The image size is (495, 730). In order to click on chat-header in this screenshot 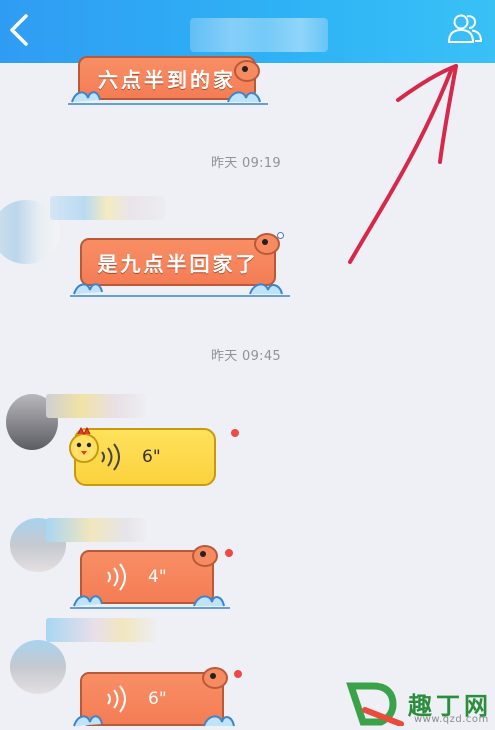, I will do `click(247, 31)`.